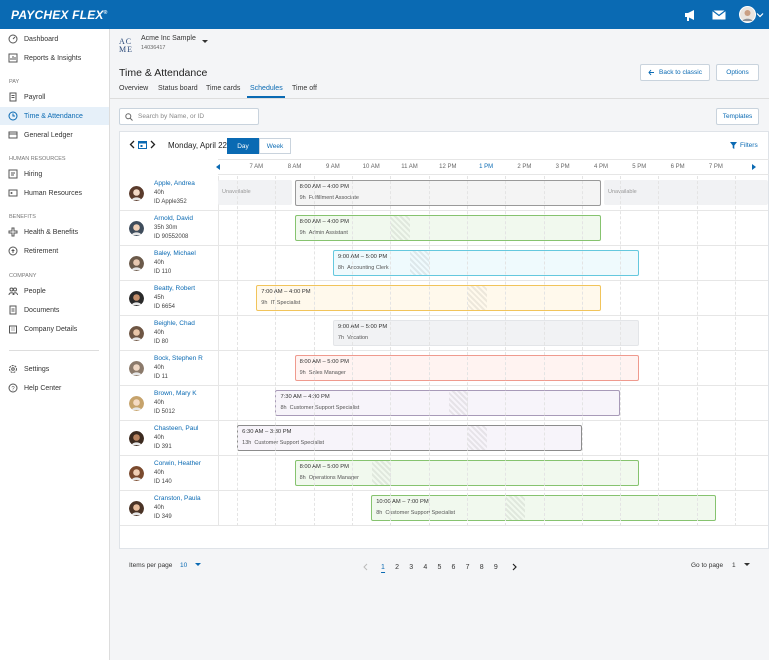 The width and height of the screenshot is (769, 660). What do you see at coordinates (447, 228) in the screenshot?
I see `shift-block: 8:00 AM – 4:00 PM 9h Admin Assistant` at bounding box center [447, 228].